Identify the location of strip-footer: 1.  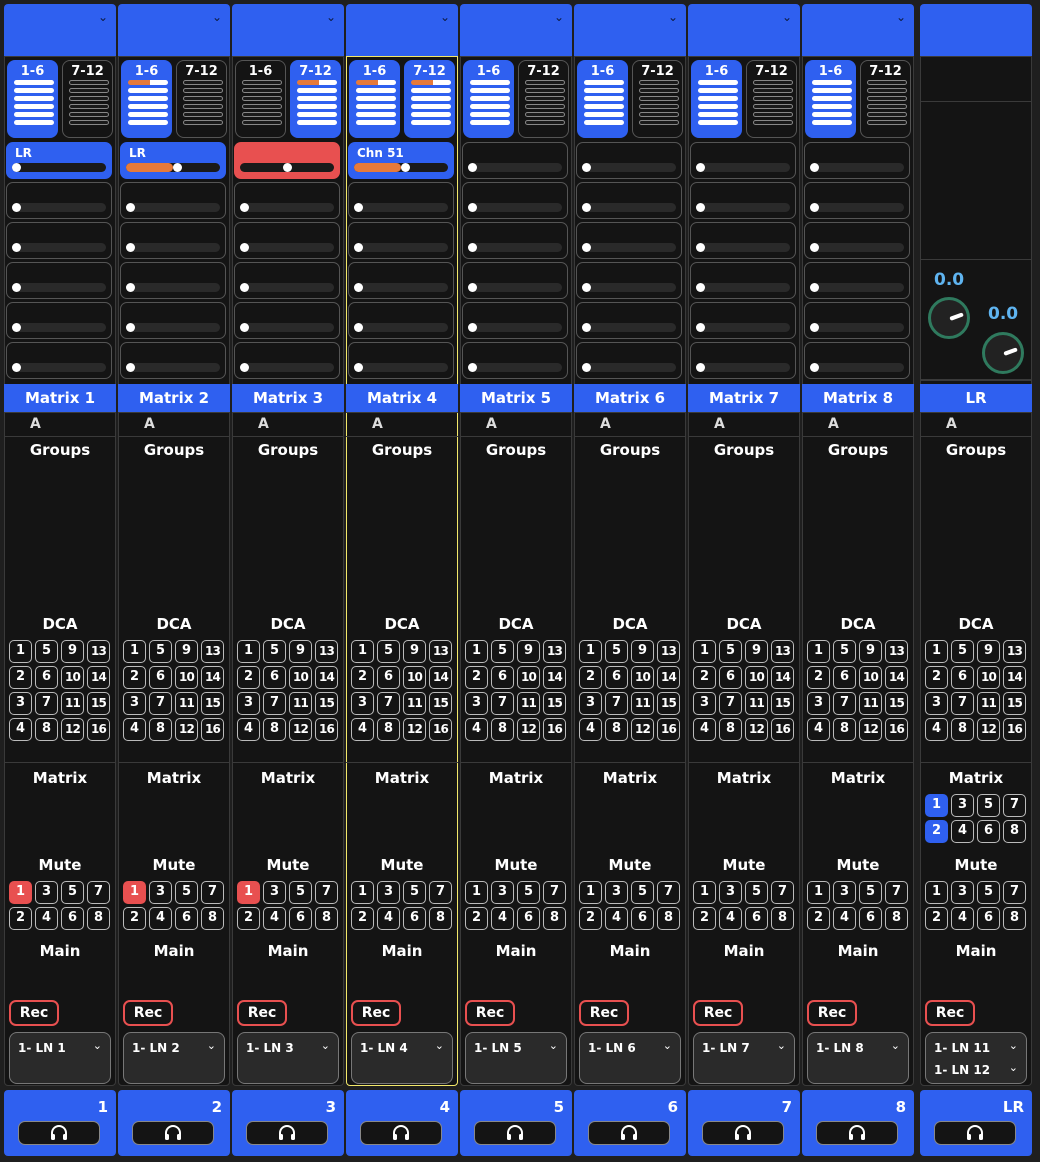
(60, 1123).